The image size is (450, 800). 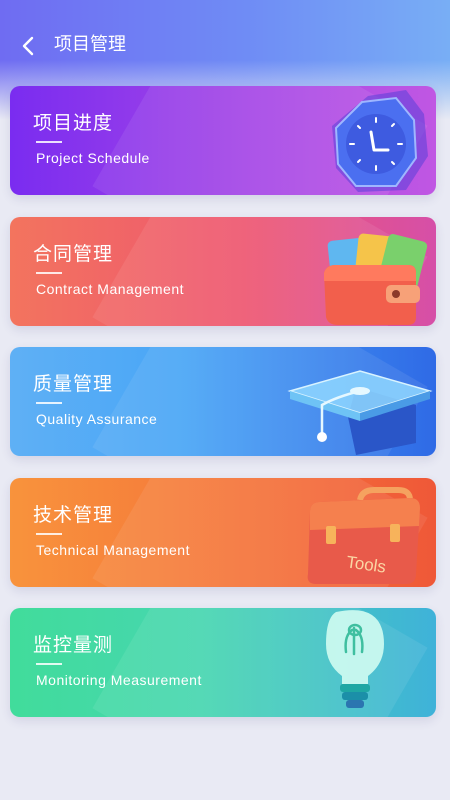 I want to click on card-technical-management: 技术管理 Technical Management Tools, so click(x=223, y=532).